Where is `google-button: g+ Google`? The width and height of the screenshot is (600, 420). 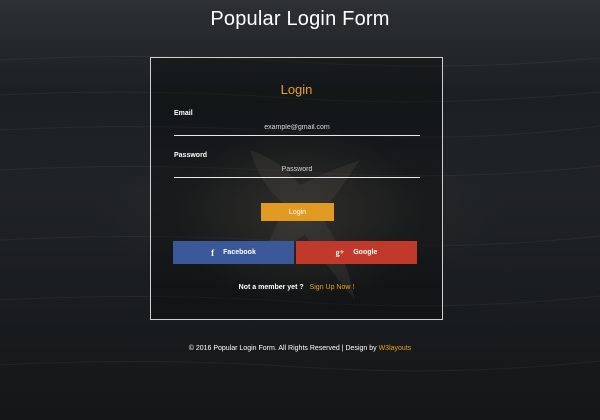 google-button: g+ Google is located at coordinates (356, 252).